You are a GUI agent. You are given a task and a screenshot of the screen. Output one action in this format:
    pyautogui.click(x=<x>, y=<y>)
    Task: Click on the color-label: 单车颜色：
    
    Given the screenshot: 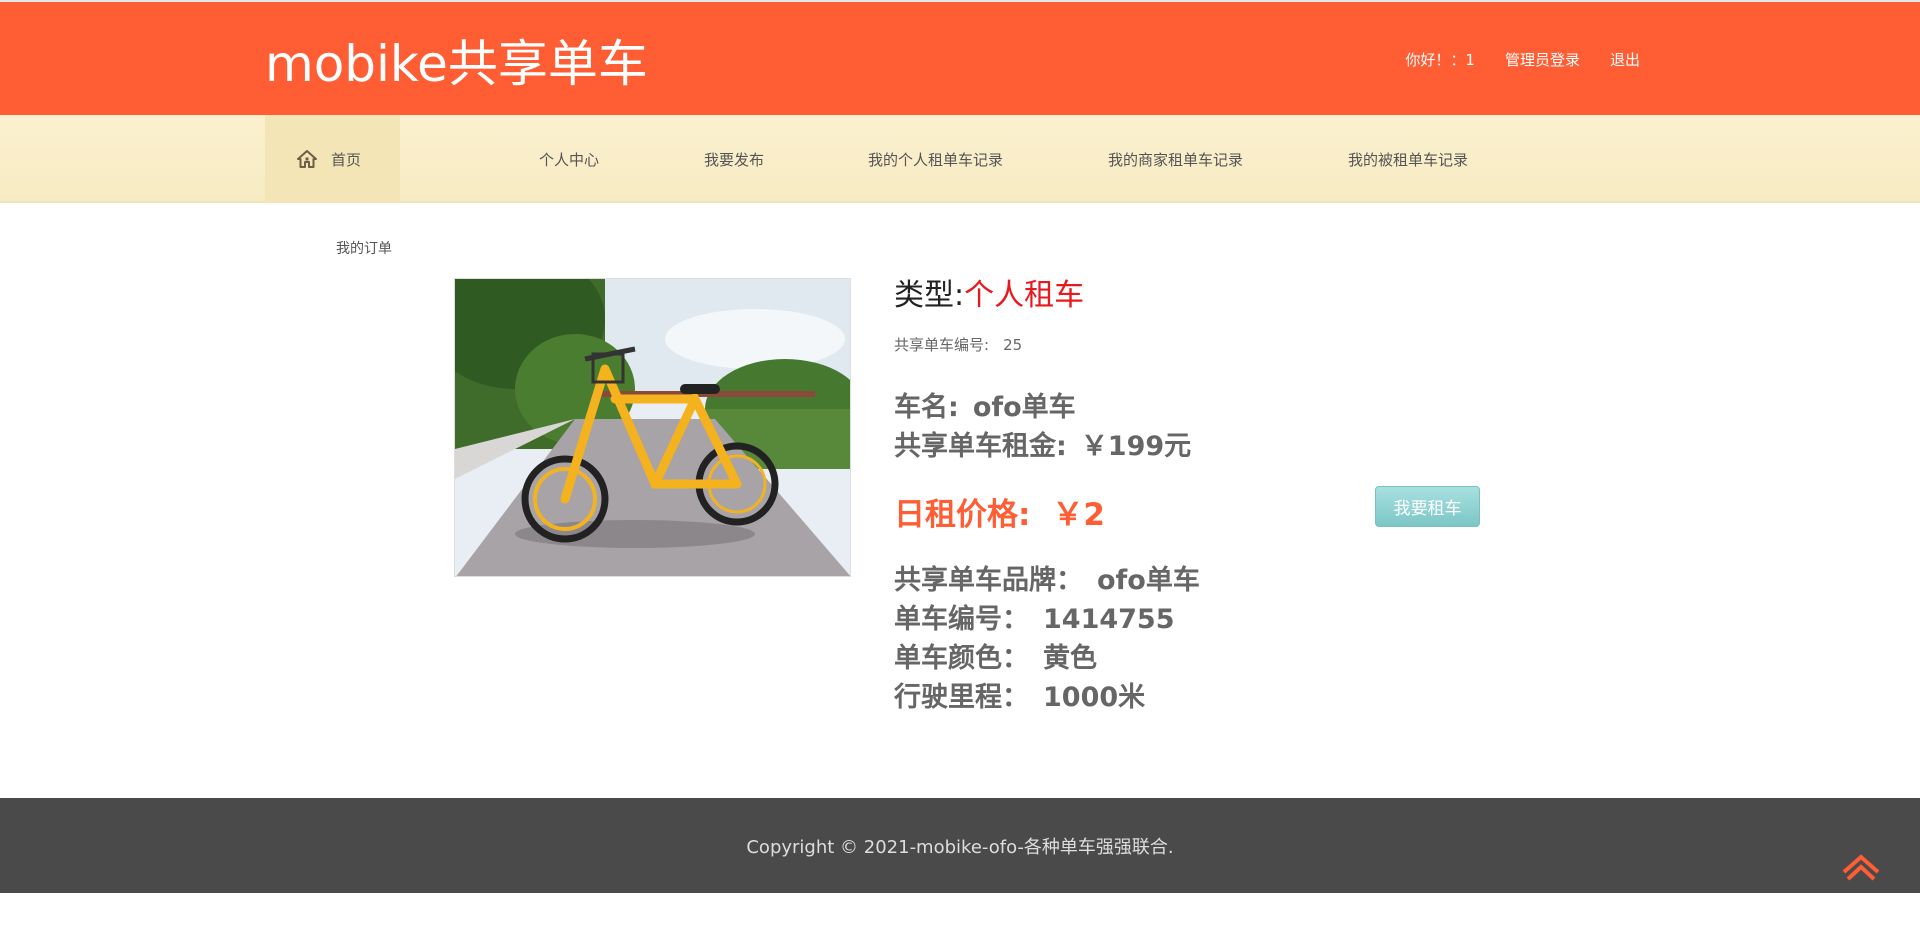 What is the action you would take?
    pyautogui.click(x=961, y=658)
    